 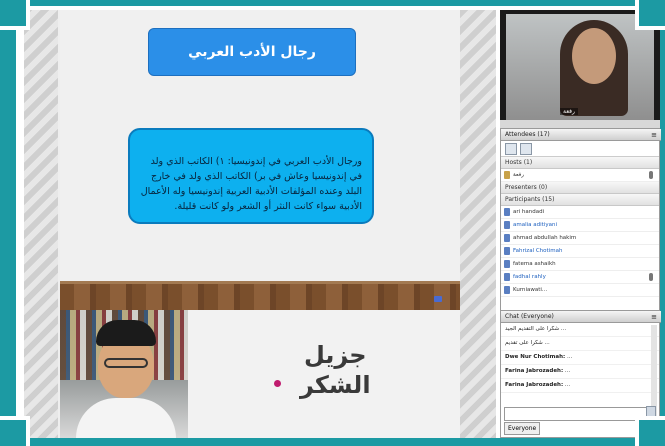 What do you see at coordinates (576, 414) in the screenshot?
I see `chat-input` at bounding box center [576, 414].